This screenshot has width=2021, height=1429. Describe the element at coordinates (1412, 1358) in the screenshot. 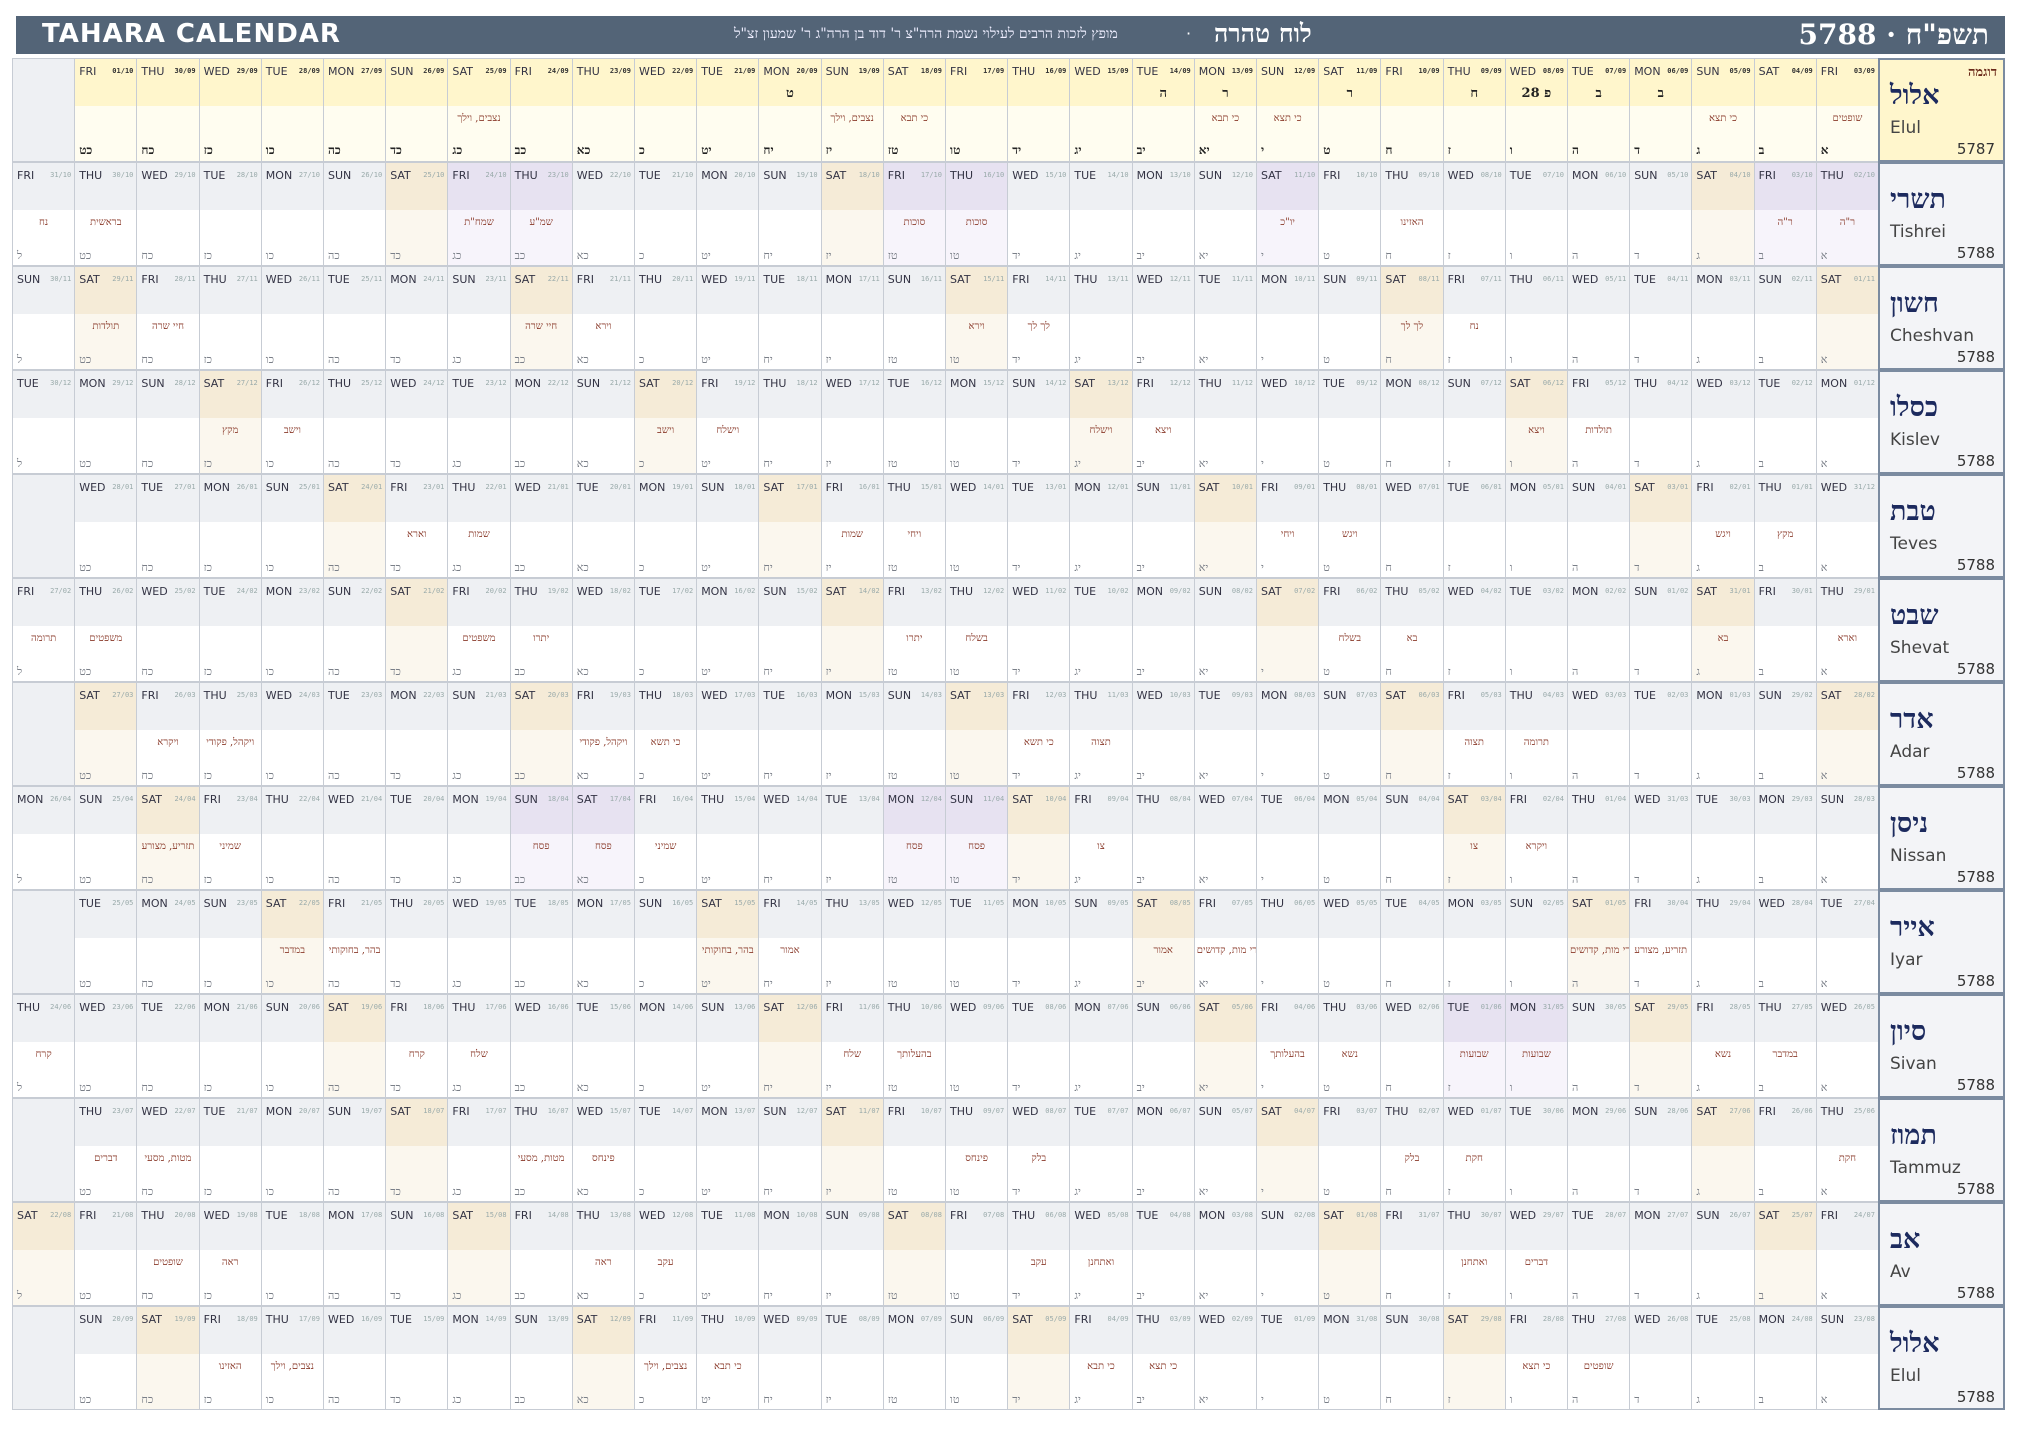

I see `day-cell: SUN 30/08 ח` at that location.